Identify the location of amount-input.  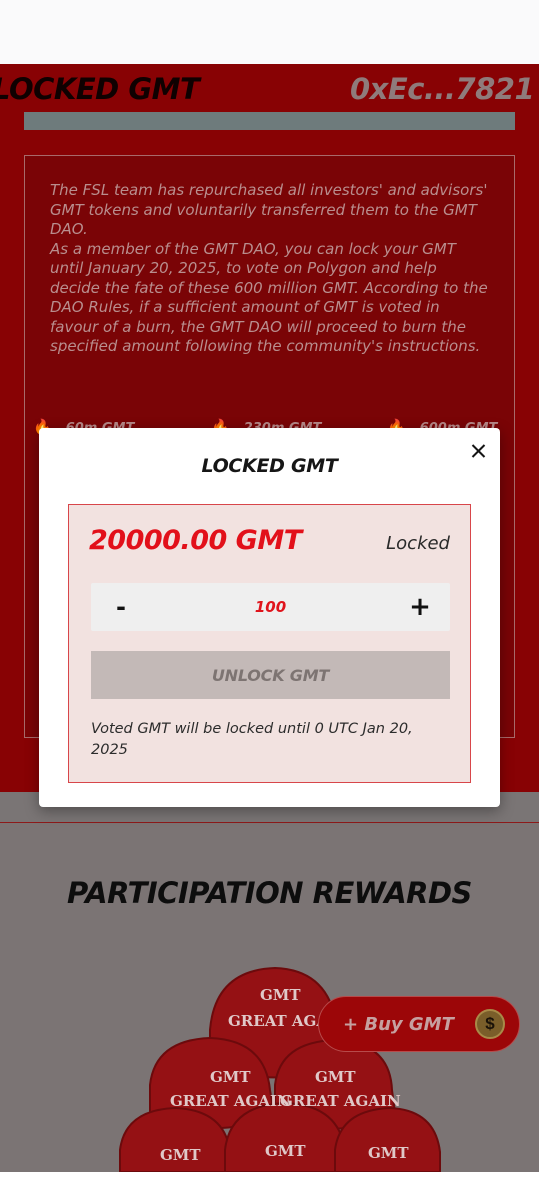
(270, 607).